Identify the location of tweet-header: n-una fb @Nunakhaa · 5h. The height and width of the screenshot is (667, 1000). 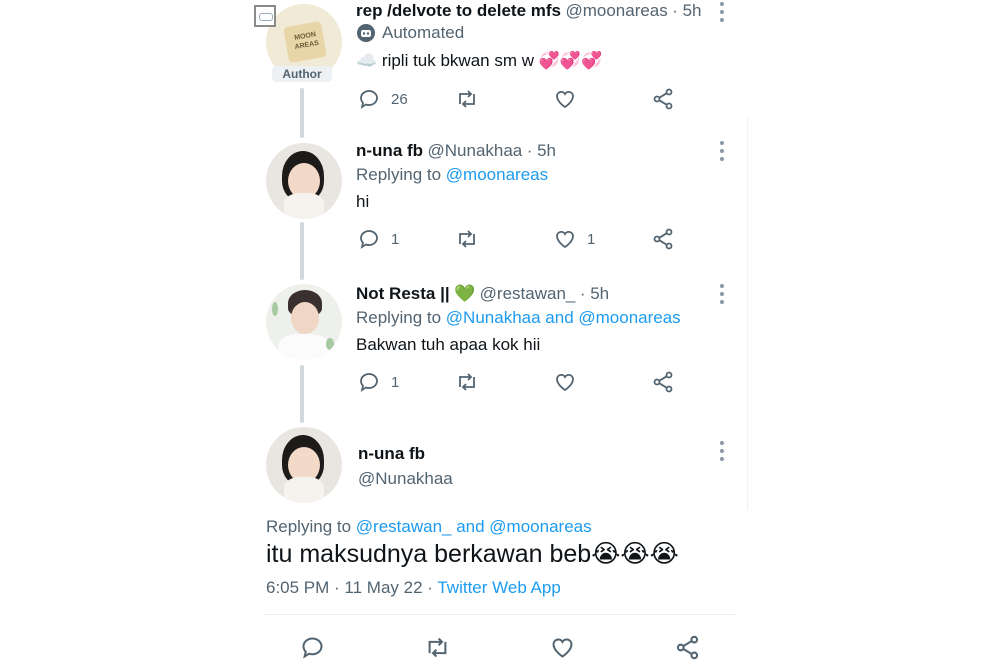
(456, 151).